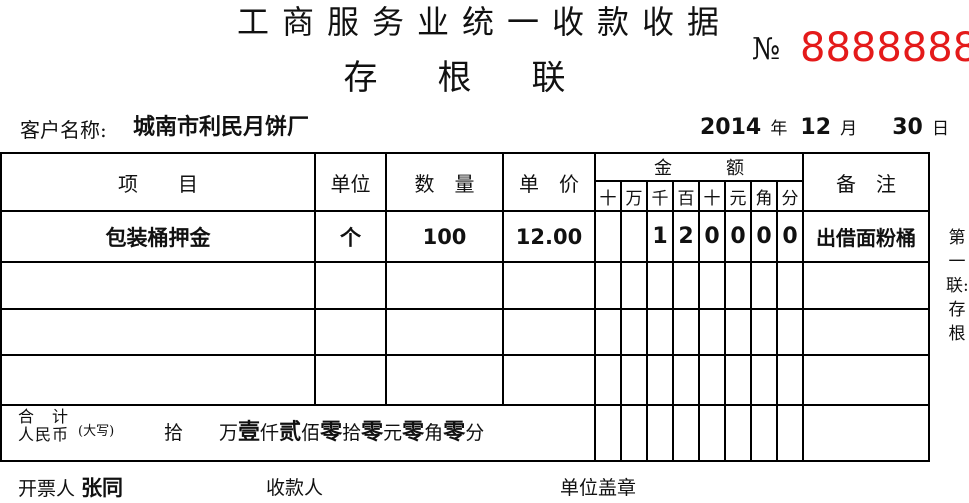 The image size is (969, 503). What do you see at coordinates (311, 433) in the screenshot?
I see `total-word-unit: 佰` at bounding box center [311, 433].